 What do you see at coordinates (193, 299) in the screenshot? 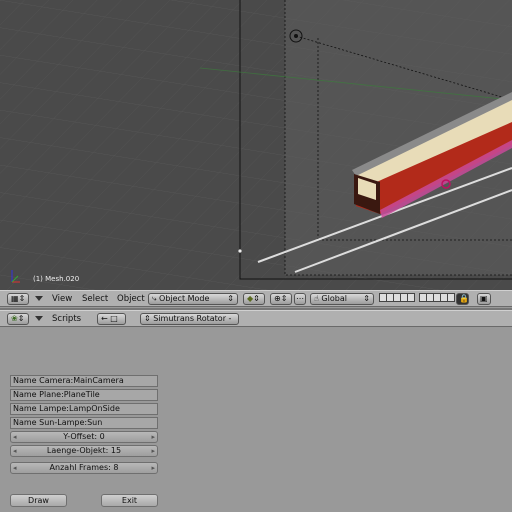
I see `mode-select: ⤷ Object Mode ⇕` at bounding box center [193, 299].